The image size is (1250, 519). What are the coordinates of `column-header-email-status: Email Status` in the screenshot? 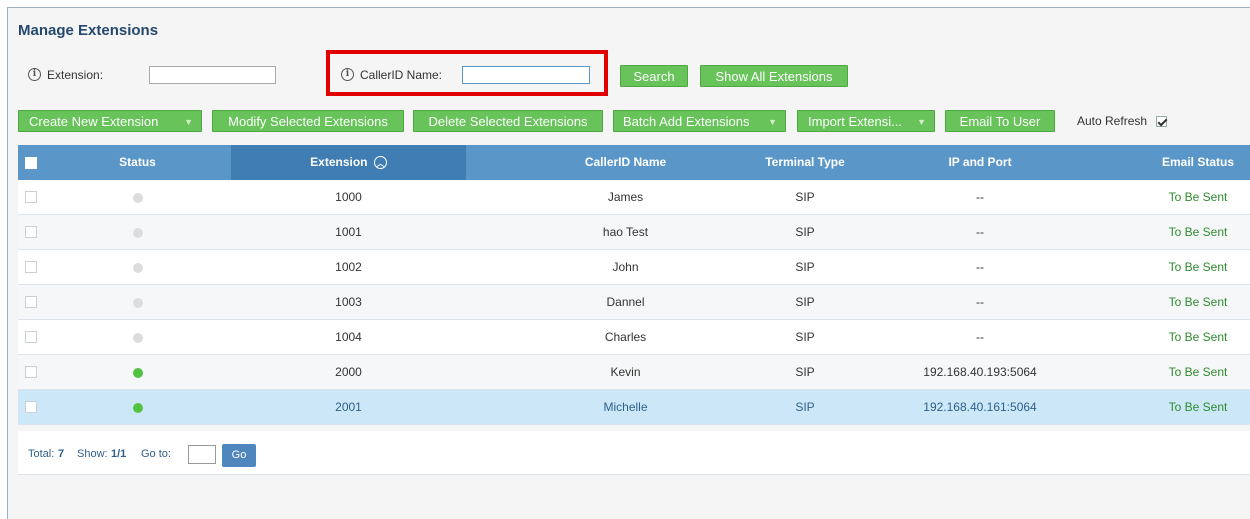 It's located at (1198, 162).